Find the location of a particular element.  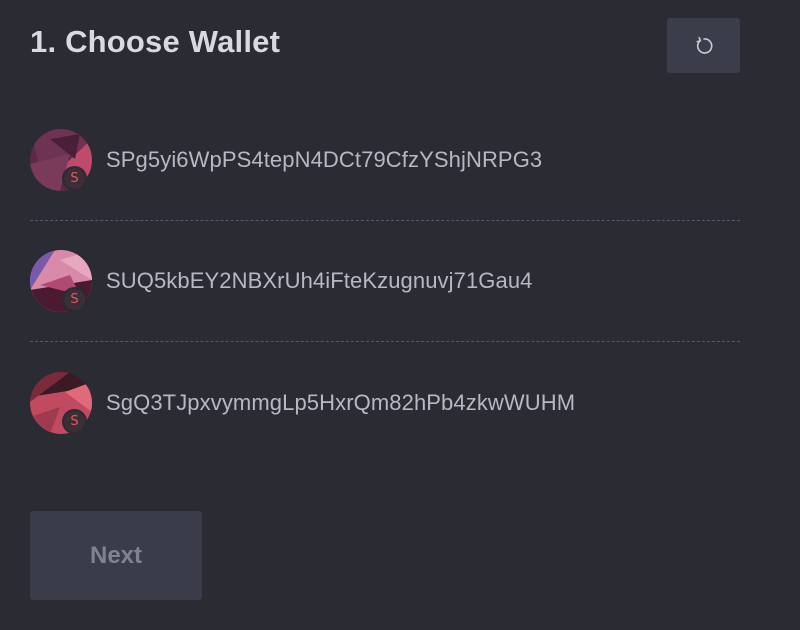

refresh-button is located at coordinates (703, 45).